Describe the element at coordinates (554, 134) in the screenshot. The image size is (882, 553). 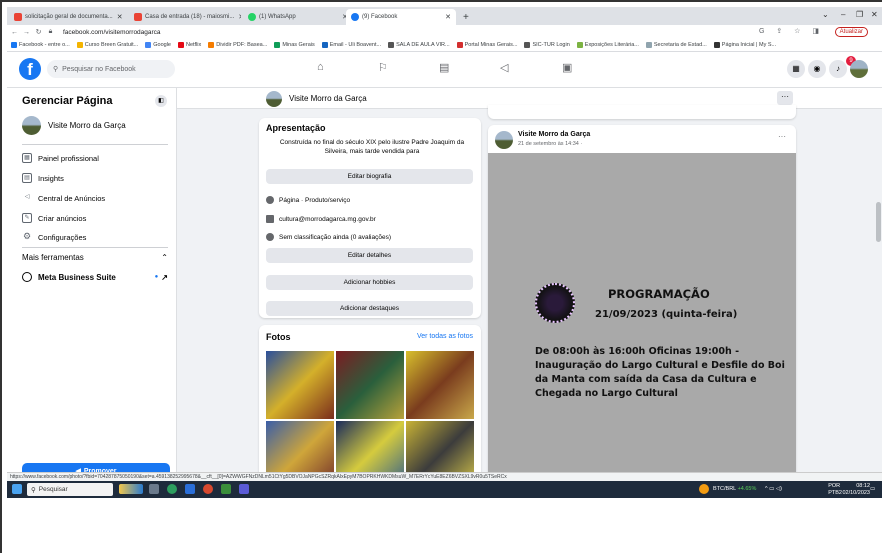
I see `post-author: Visite Morro da Garça` at that location.